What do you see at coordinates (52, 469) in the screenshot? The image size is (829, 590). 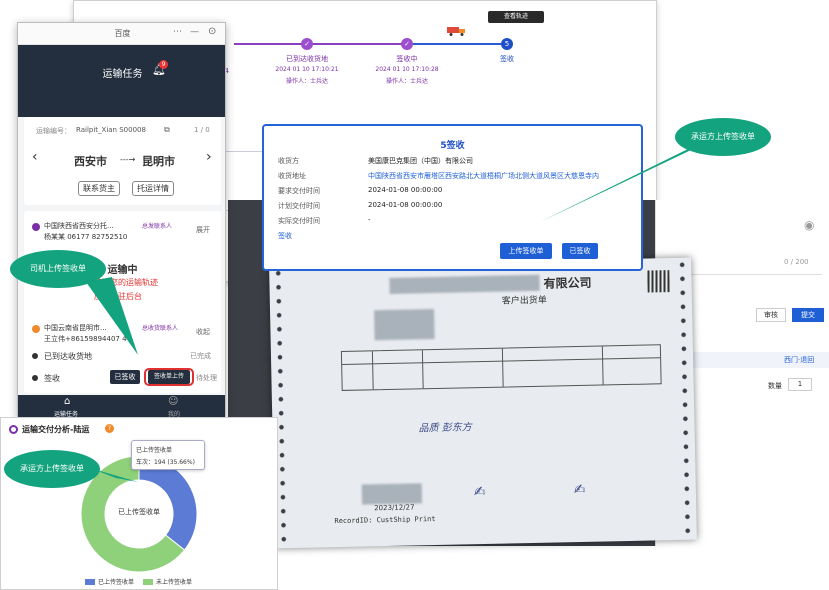 I see `callout-carrier-upload-bottom: 承运方上传签收单` at bounding box center [52, 469].